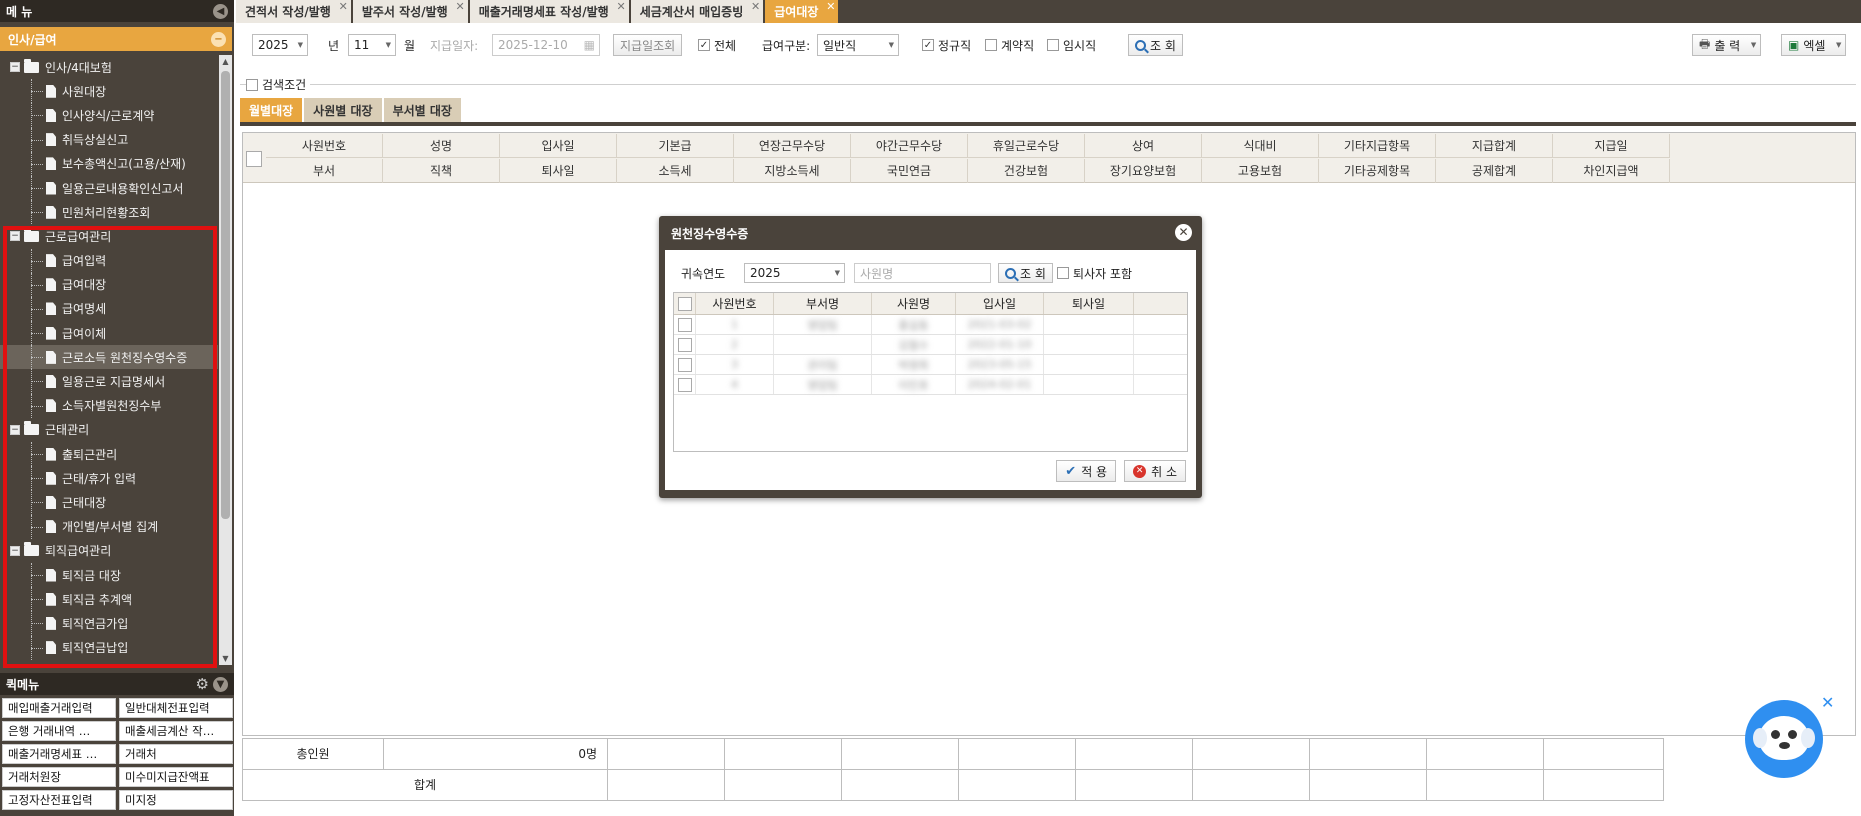 This screenshot has width=1861, height=816. Describe the element at coordinates (1611, 145) in the screenshot. I see `column-header: 지급일` at that location.